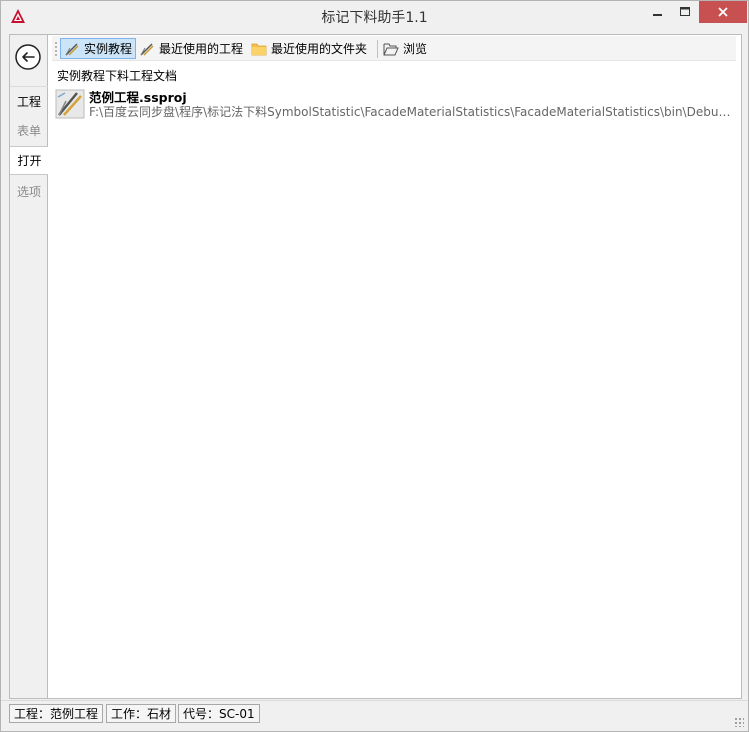 Image resolution: width=749 pixels, height=732 pixels. What do you see at coordinates (56, 48) in the screenshot?
I see `toolbar-grip` at bounding box center [56, 48].